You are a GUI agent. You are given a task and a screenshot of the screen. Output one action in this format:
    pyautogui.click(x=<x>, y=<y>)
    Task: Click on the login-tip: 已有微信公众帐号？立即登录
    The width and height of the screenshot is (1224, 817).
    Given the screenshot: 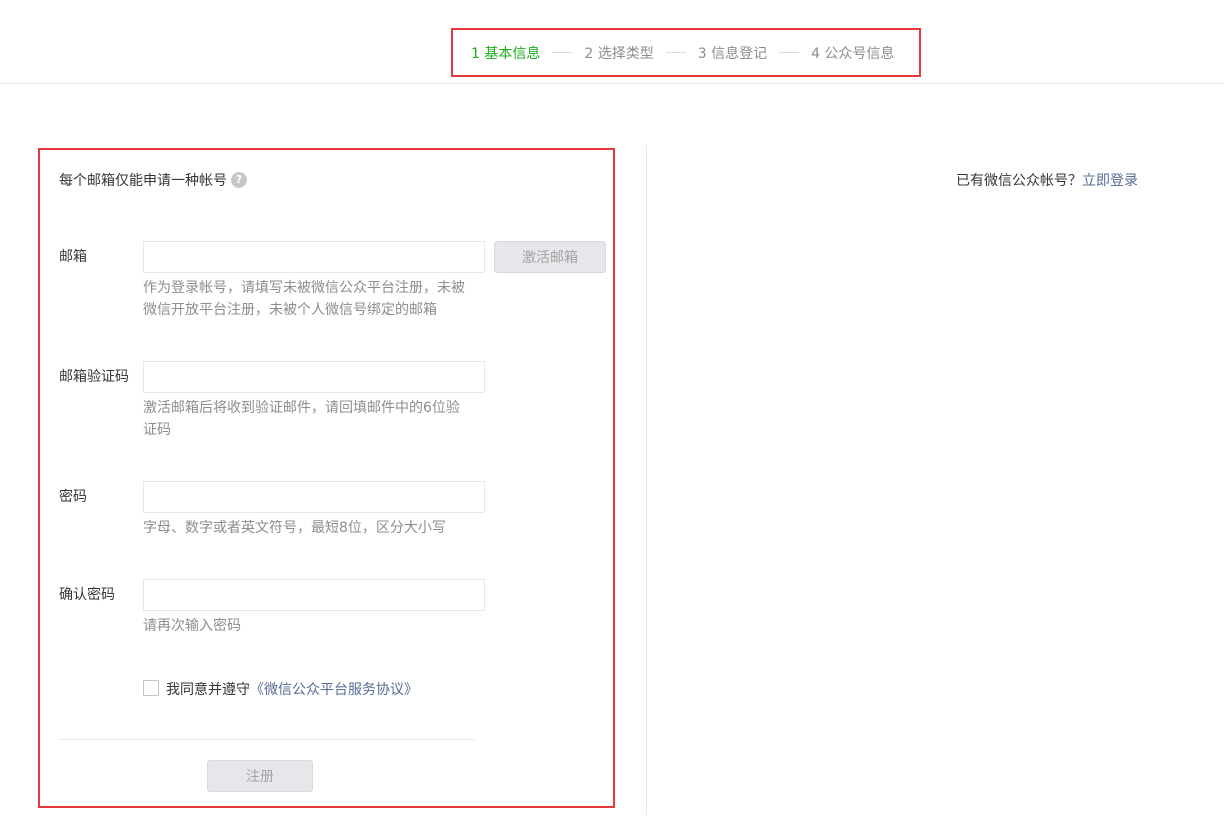 What is the action you would take?
    pyautogui.click(x=1047, y=180)
    